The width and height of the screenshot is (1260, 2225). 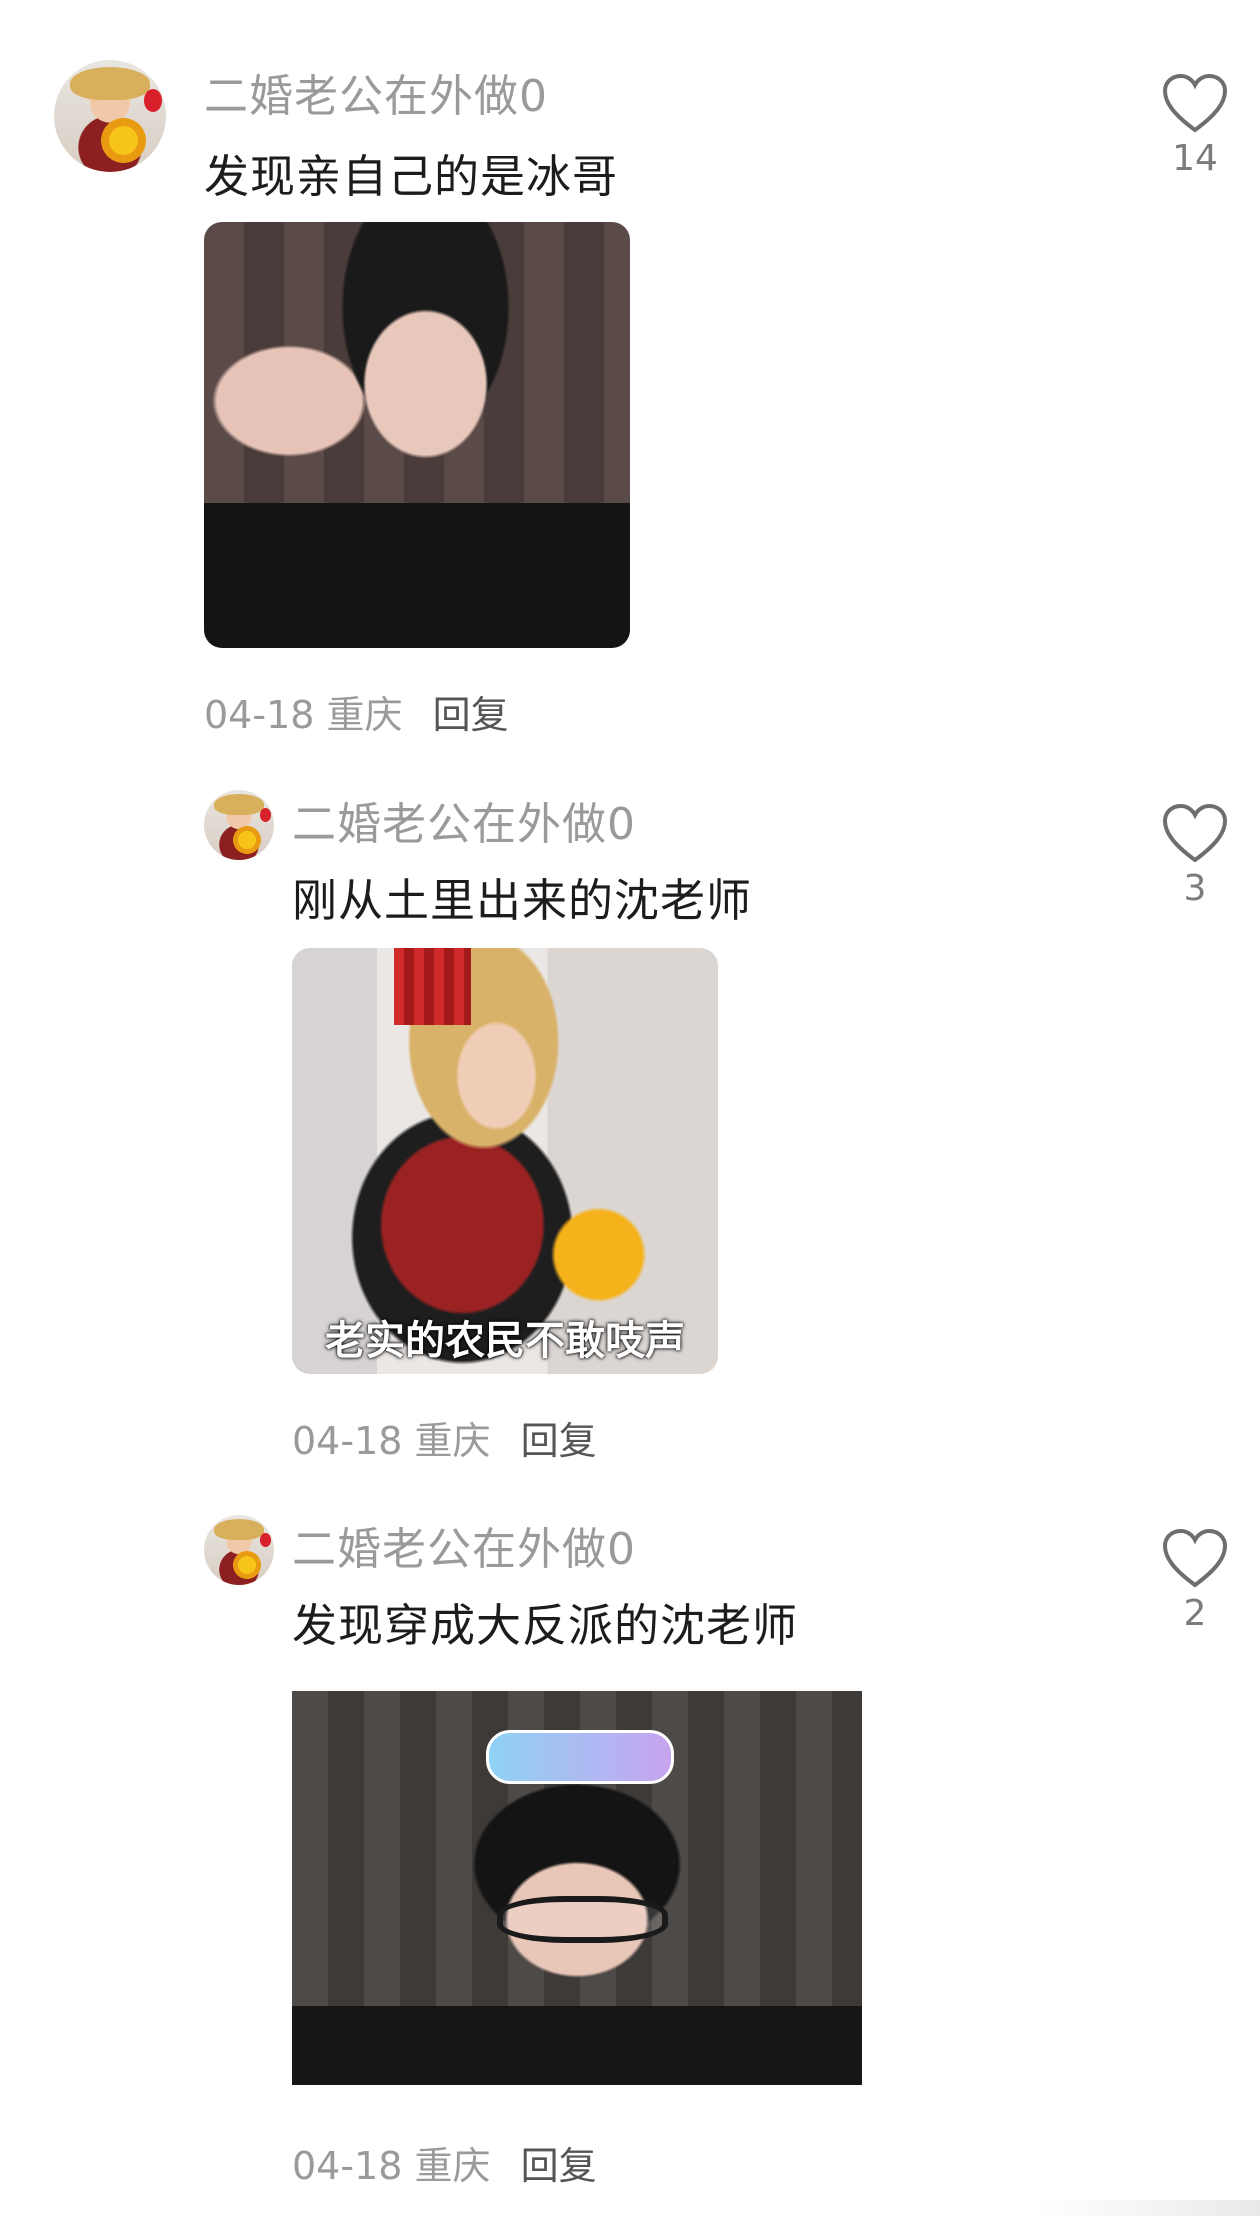 I want to click on comment-text: 发现穿成大反派的沈老师, so click(x=545, y=1625).